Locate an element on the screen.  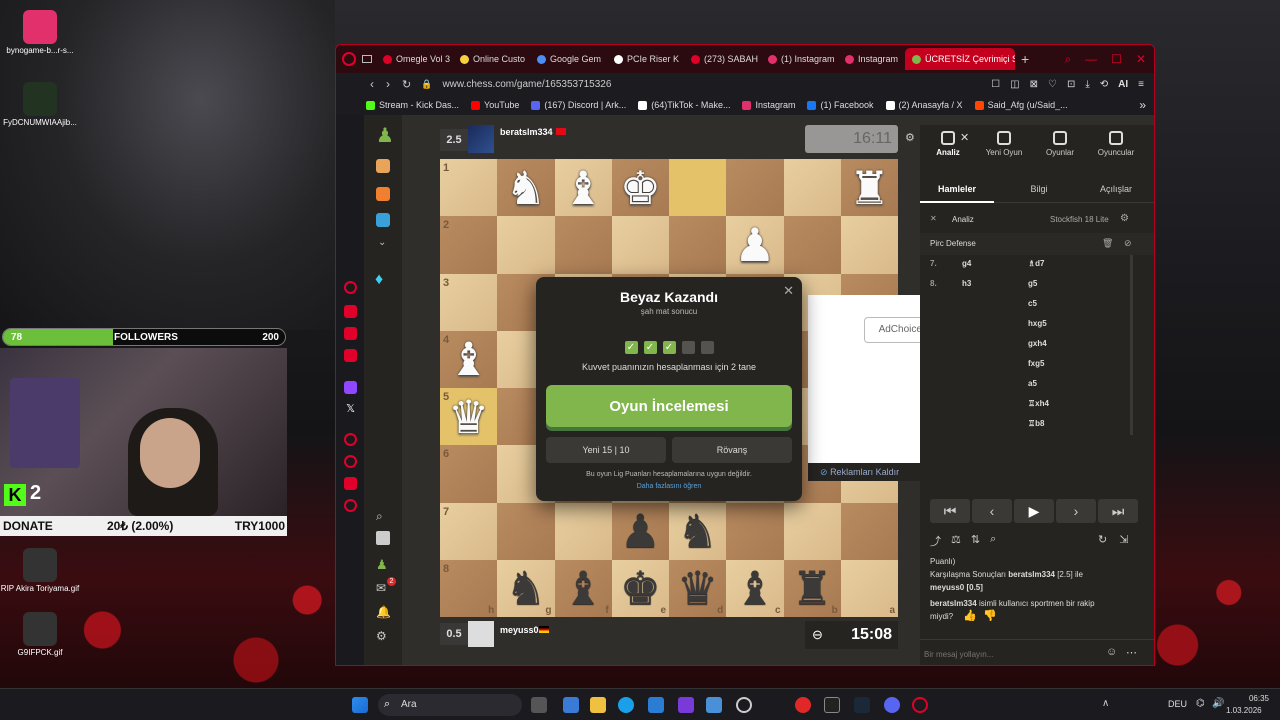
black-piece: ♚ is located at coordinates (640, 588).